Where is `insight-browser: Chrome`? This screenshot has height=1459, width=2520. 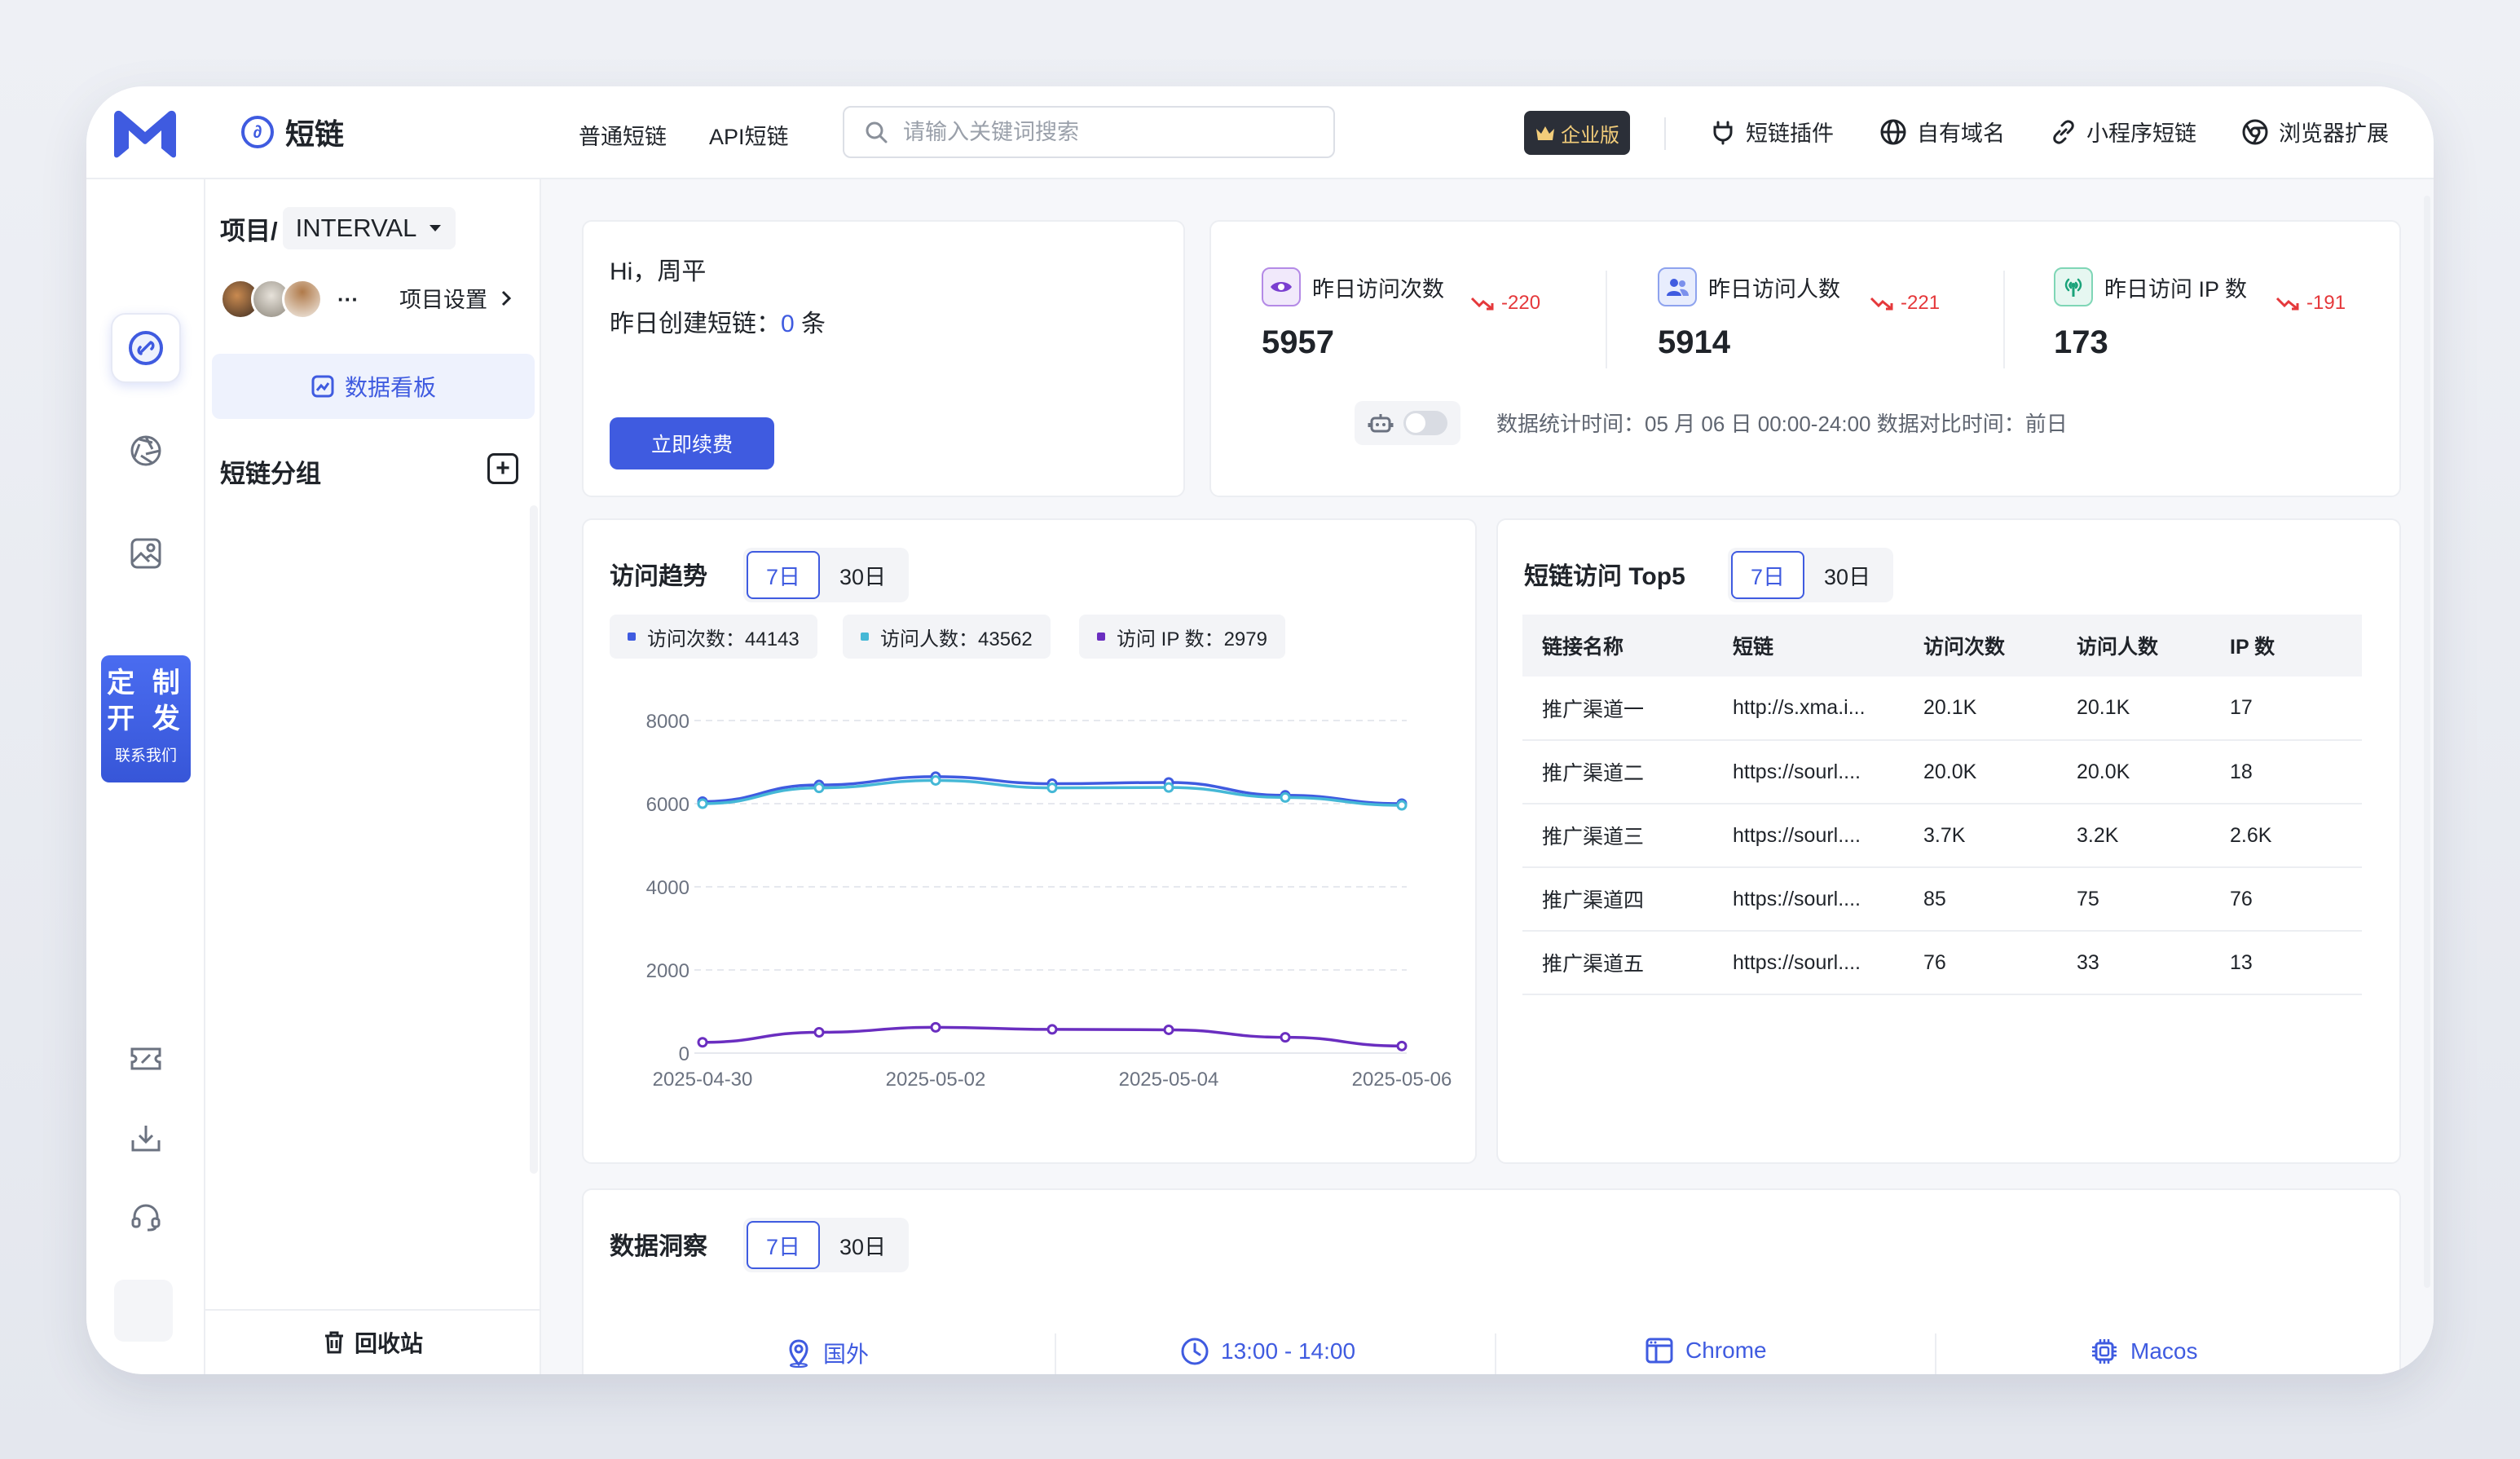 insight-browser: Chrome is located at coordinates (1706, 1350).